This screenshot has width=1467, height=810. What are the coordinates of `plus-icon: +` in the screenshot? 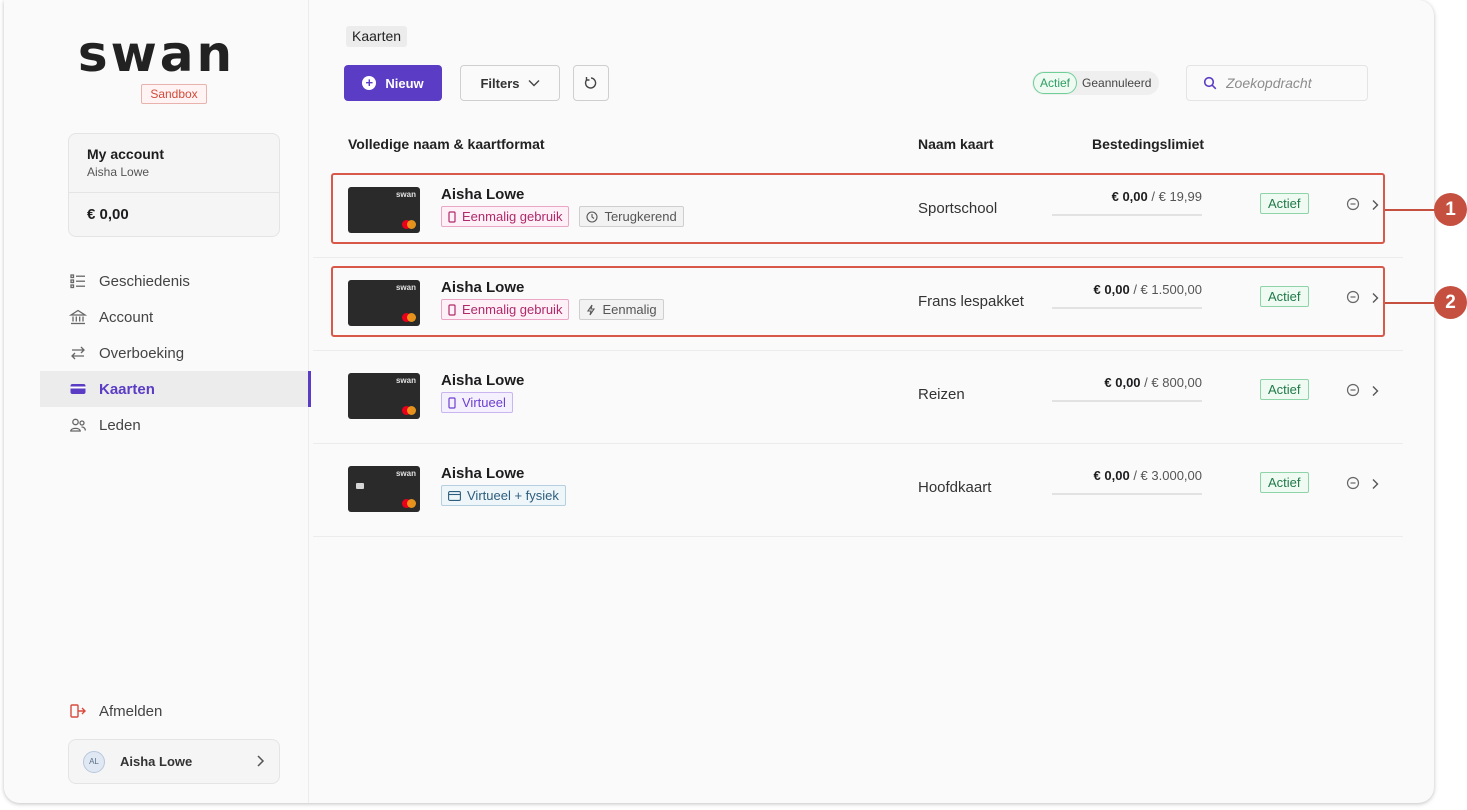 It's located at (369, 83).